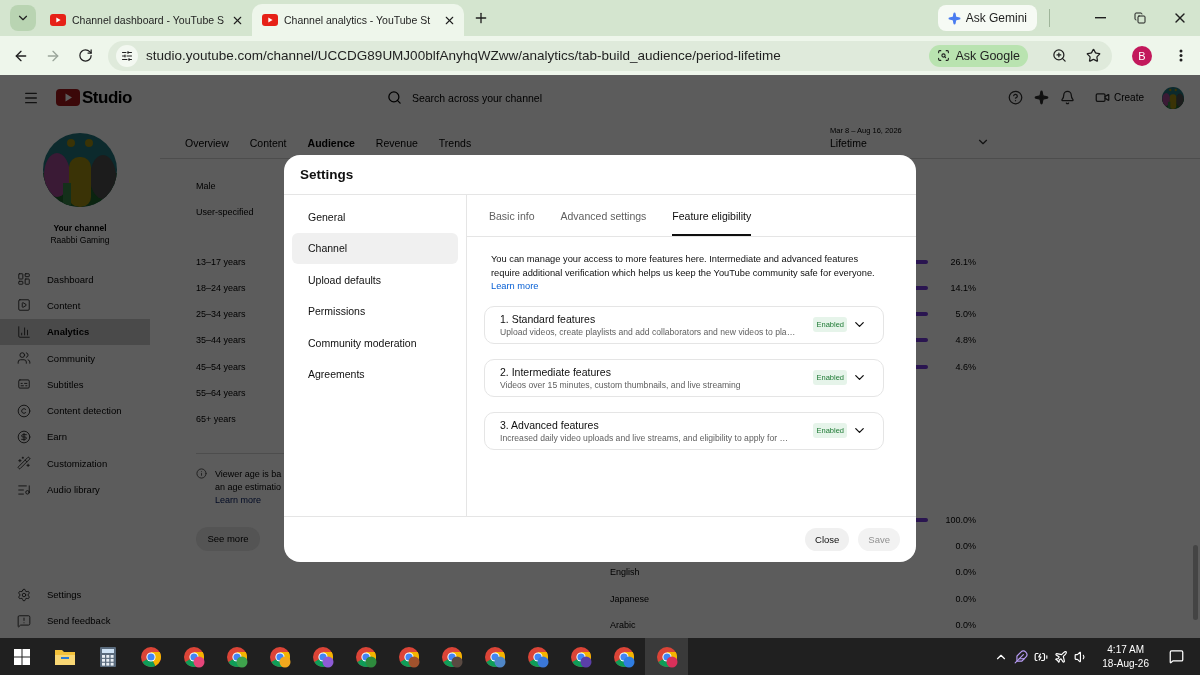  Describe the element at coordinates (24, 620) in the screenshot. I see `feedback-icon` at that location.